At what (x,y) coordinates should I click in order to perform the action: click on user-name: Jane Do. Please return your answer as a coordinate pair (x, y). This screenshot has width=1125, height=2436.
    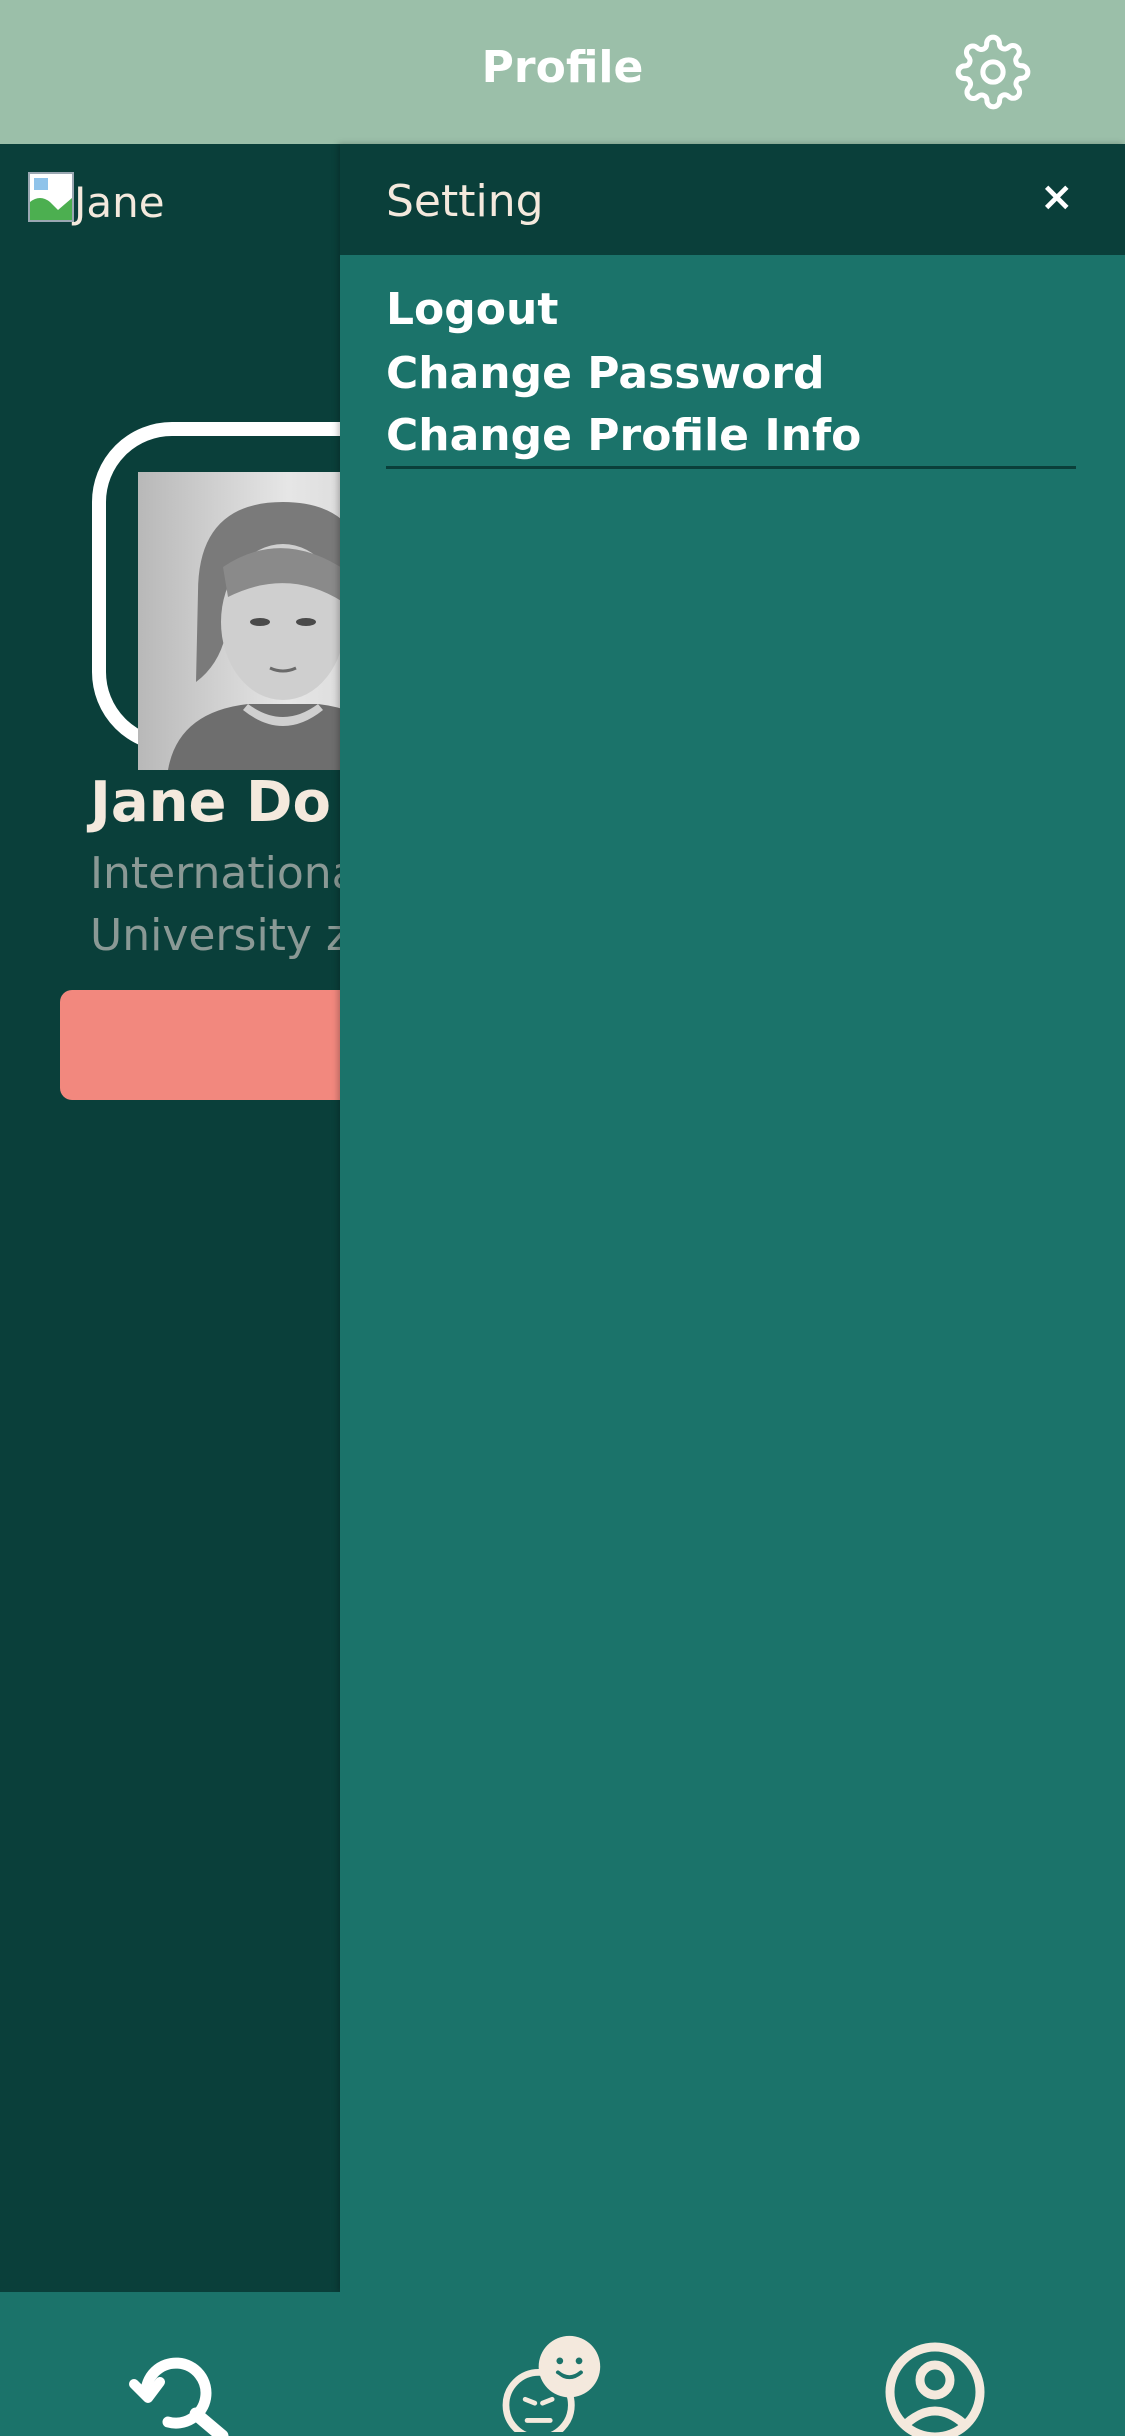
    Looking at the image, I should click on (210, 802).